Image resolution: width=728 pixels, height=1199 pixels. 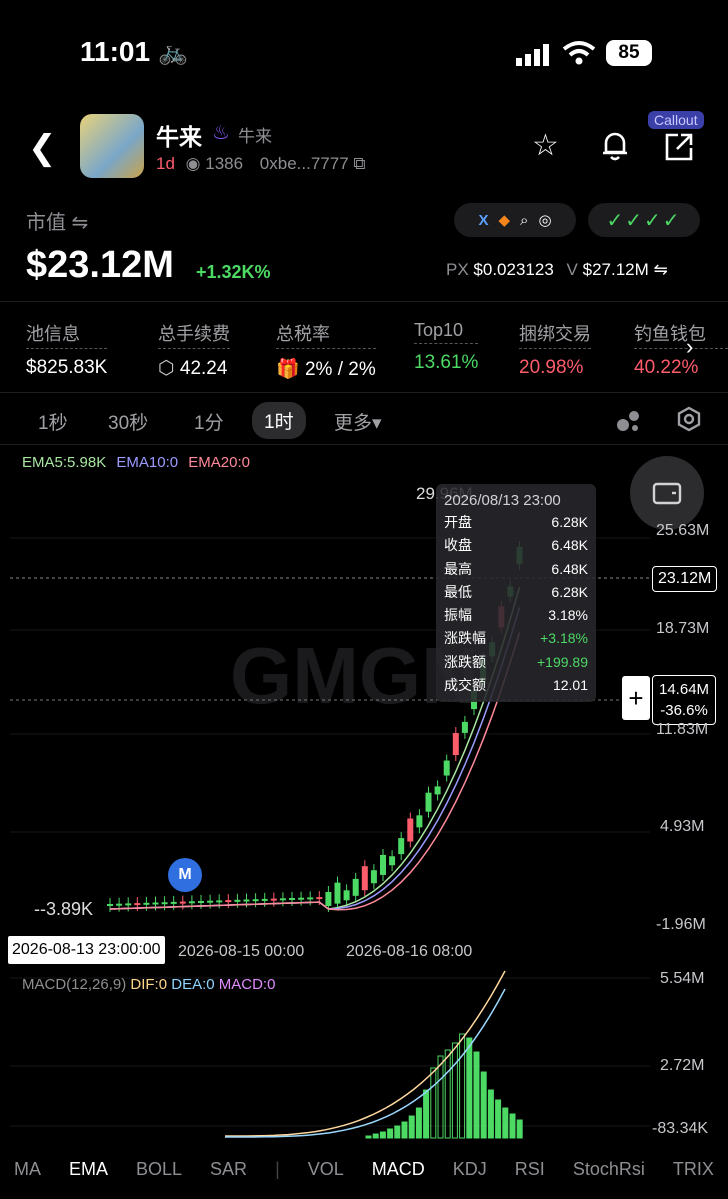 What do you see at coordinates (684, 710) in the screenshot?
I see `crosshair-pct: -36.6%` at bounding box center [684, 710].